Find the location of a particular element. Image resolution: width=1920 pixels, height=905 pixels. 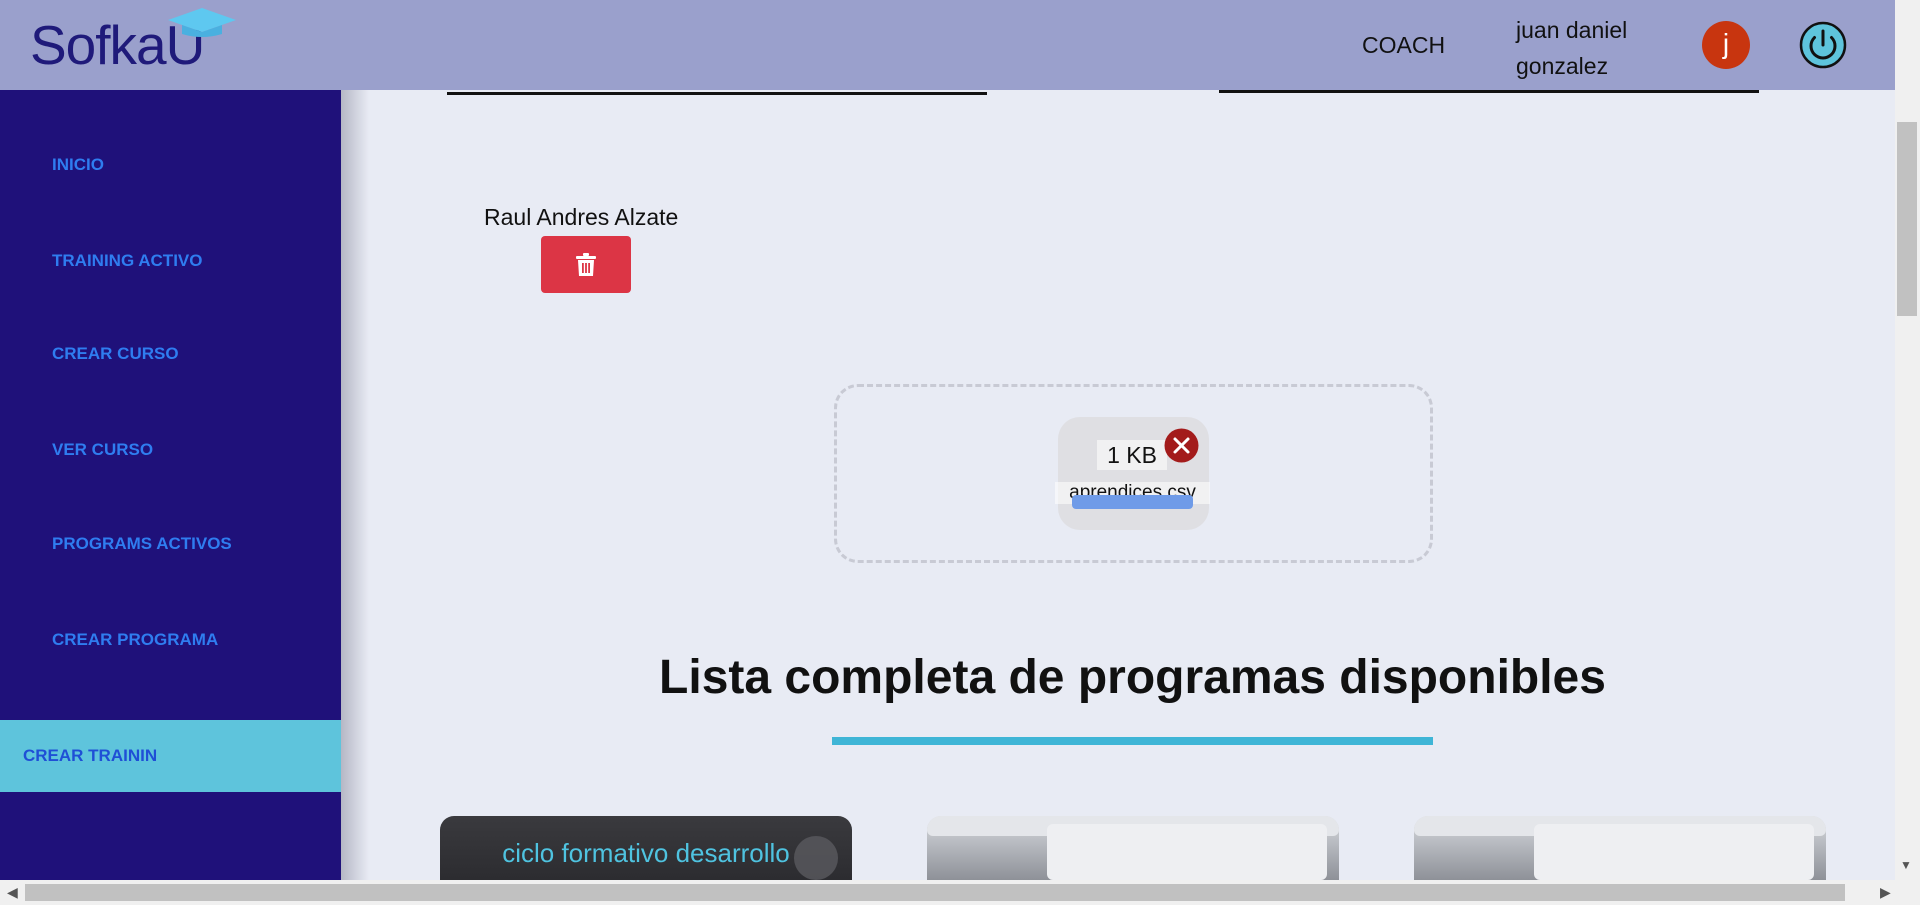

apprentice-name: Raul Andres Alzate is located at coordinates (581, 217).